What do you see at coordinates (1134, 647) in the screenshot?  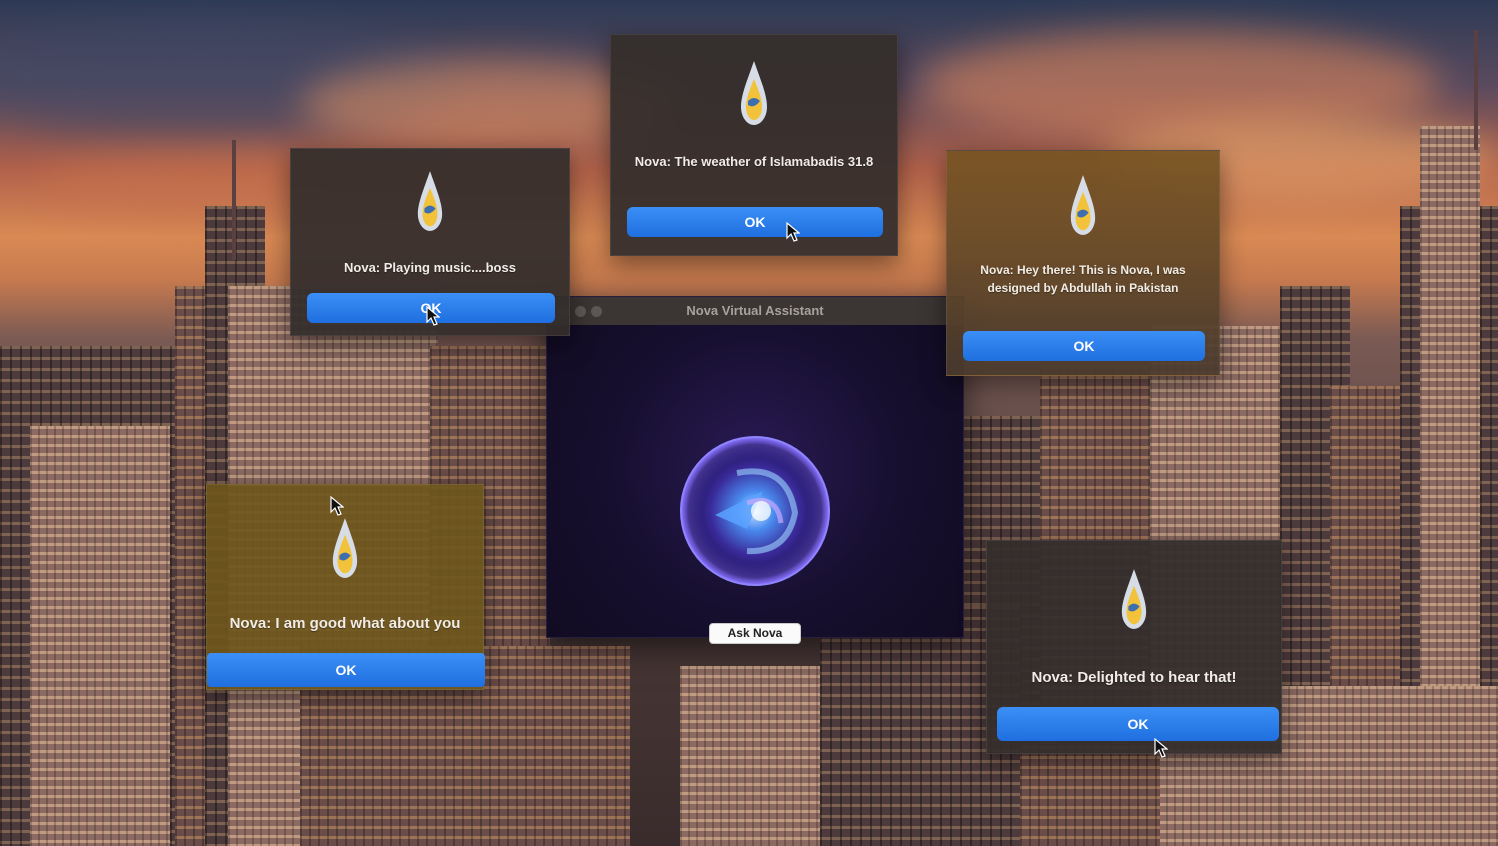 I see `dialog-delighted: Nova: Delighted to hear that! OK` at bounding box center [1134, 647].